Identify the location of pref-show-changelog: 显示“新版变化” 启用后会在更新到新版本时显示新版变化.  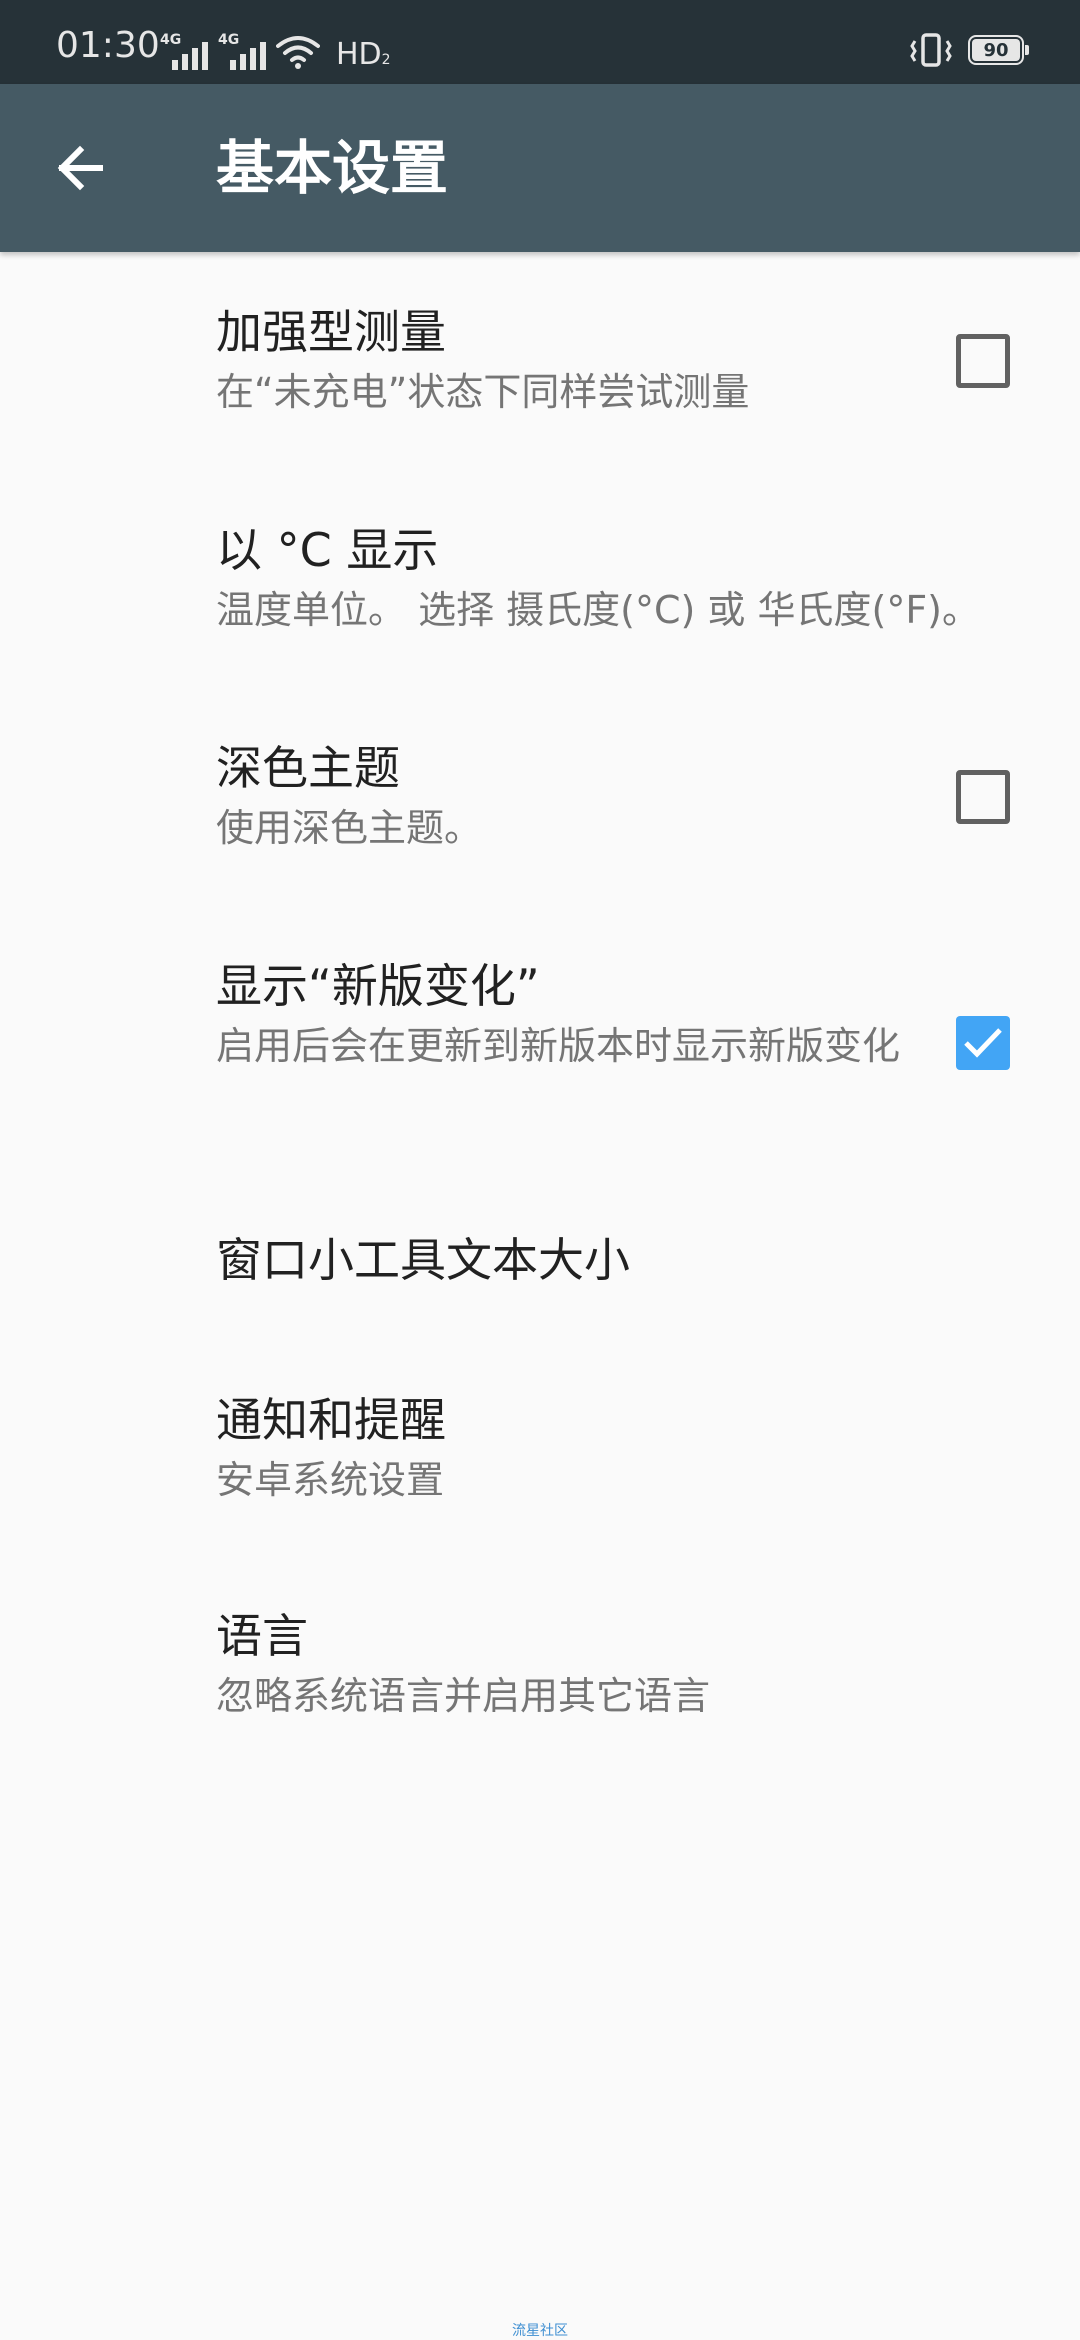
(540, 1044).